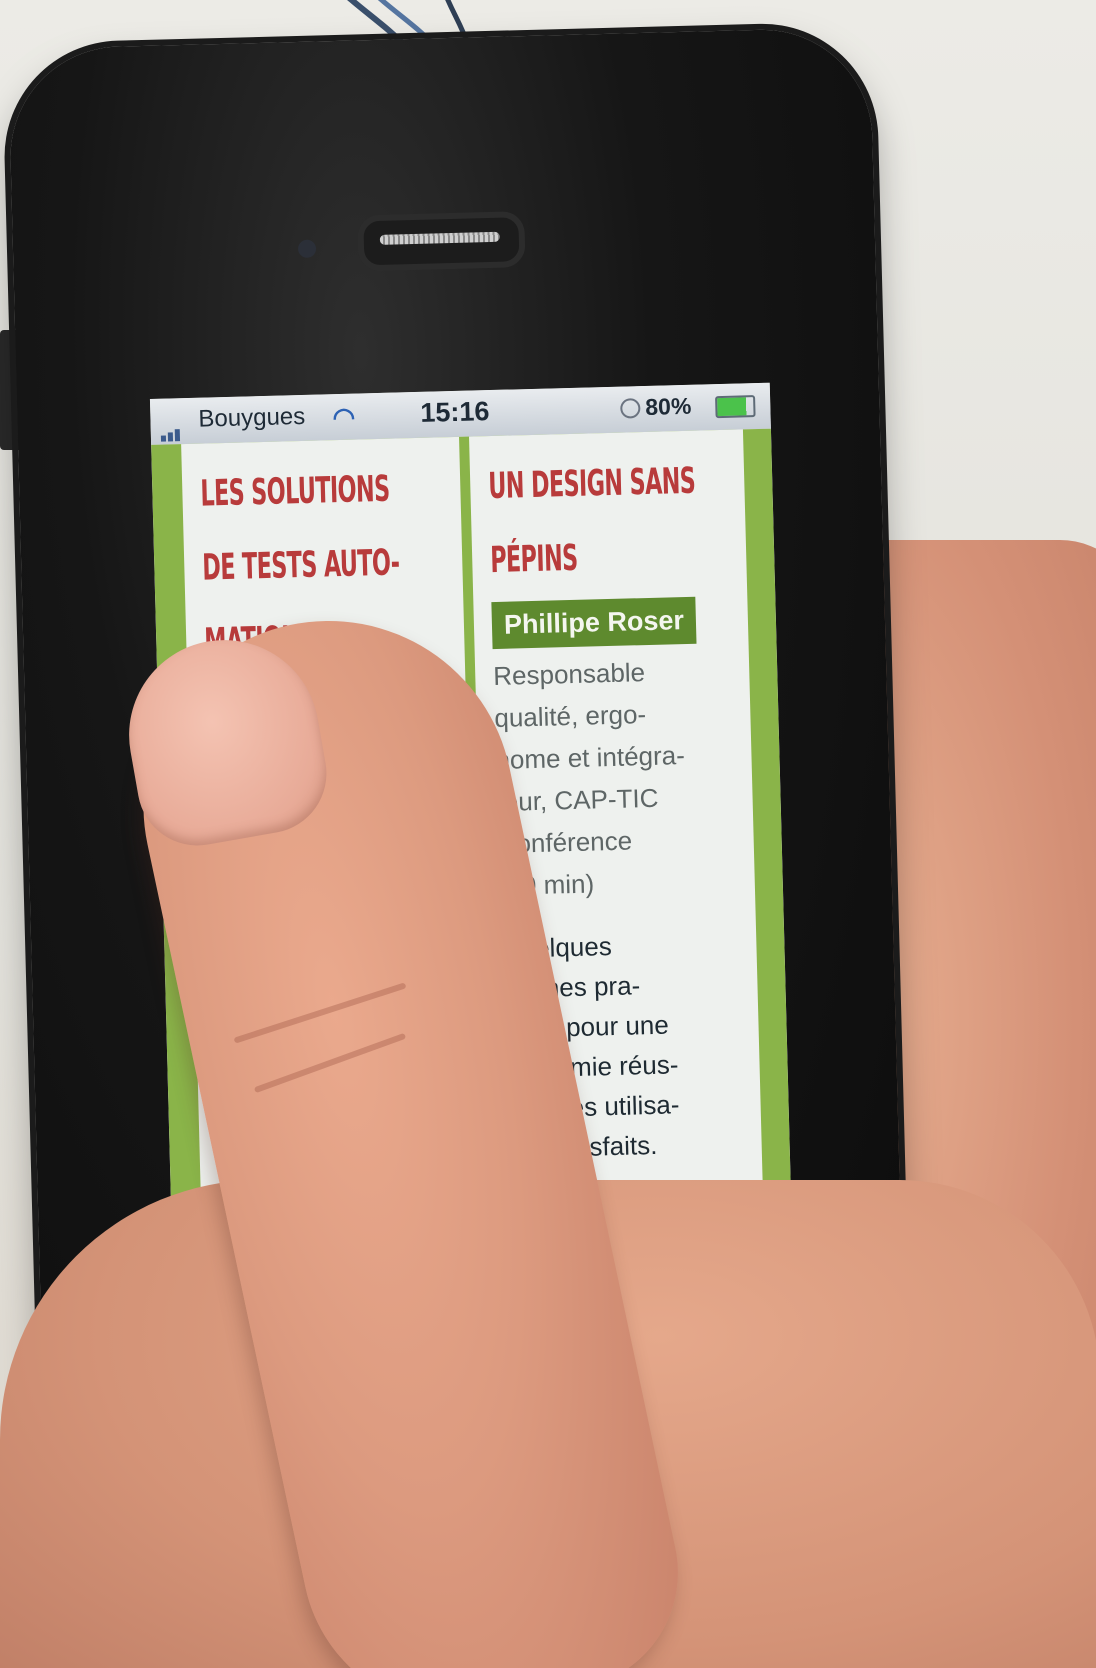  I want to click on title-line: LES SOLUTIONS, so click(295, 491).